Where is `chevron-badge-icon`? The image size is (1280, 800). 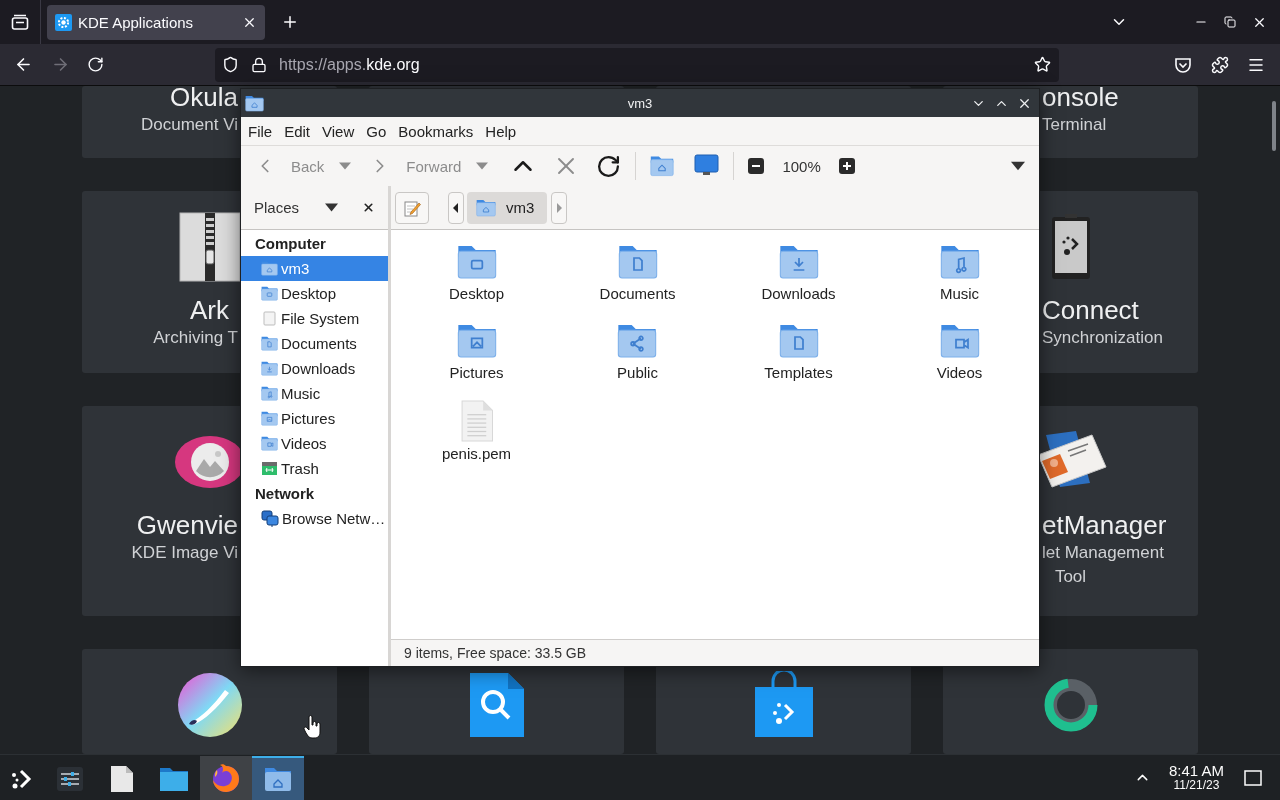 chevron-badge-icon is located at coordinates (1183, 64).